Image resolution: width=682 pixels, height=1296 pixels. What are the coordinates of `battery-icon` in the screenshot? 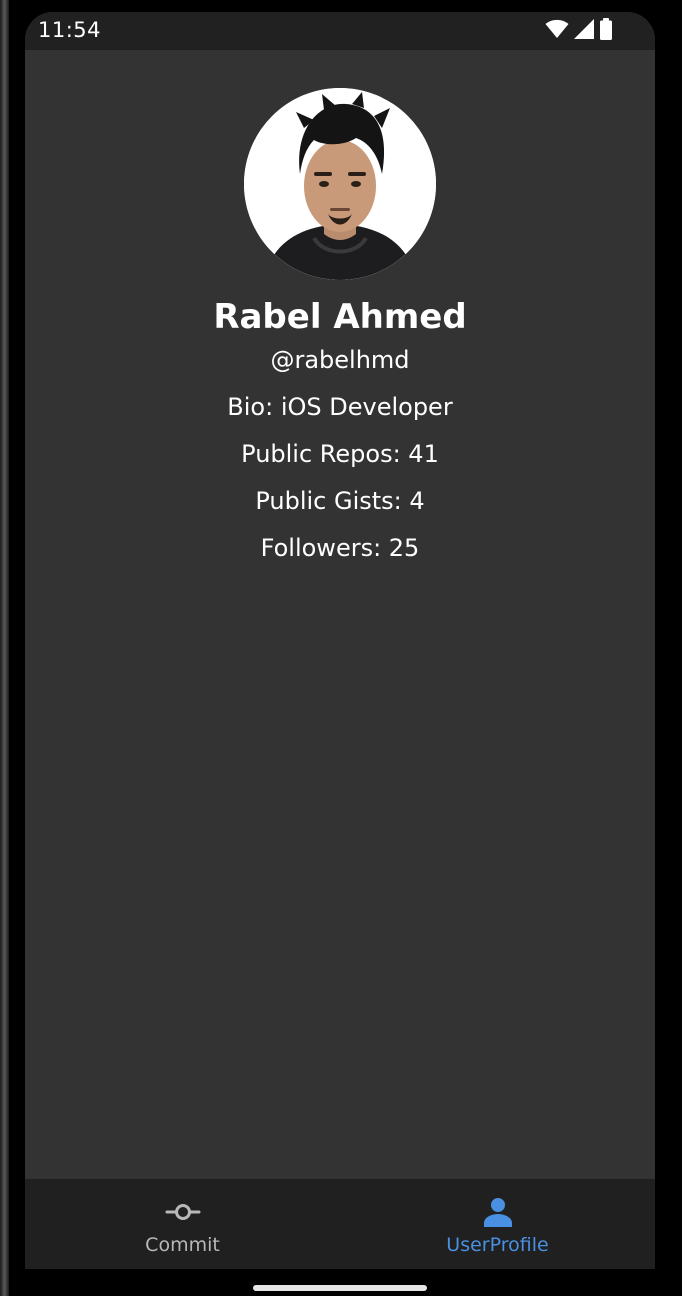 It's located at (606, 31).